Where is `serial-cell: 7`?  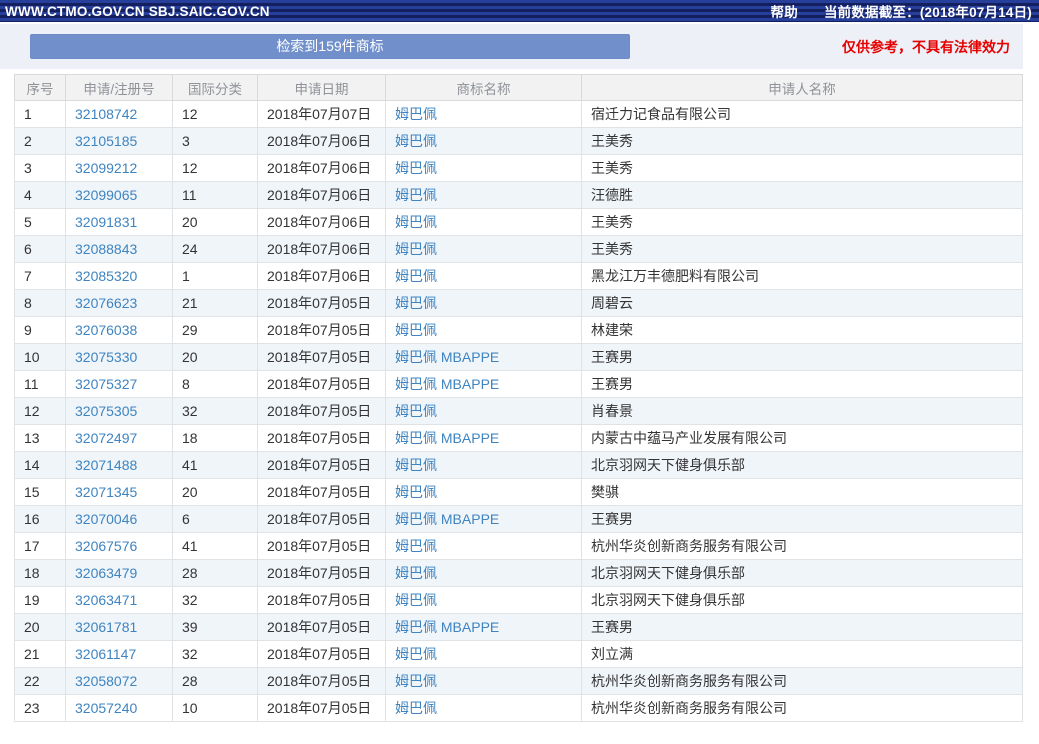 serial-cell: 7 is located at coordinates (40, 276).